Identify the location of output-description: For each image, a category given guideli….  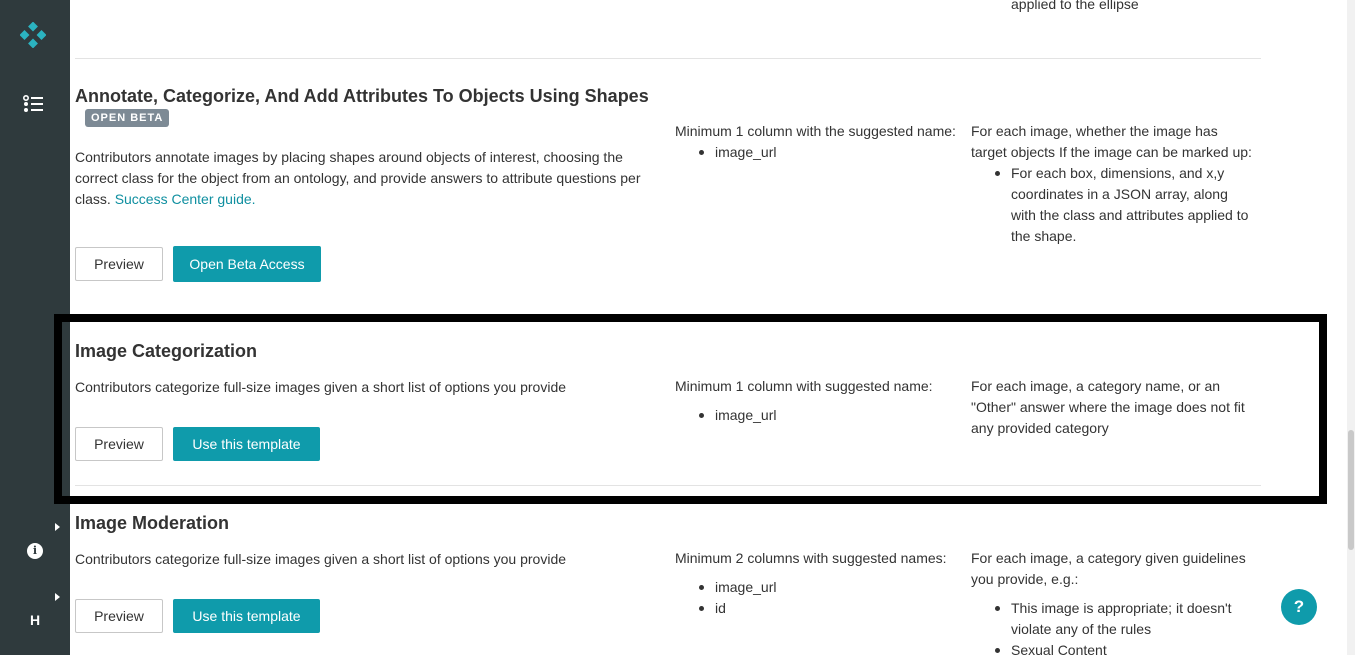
(1113, 601).